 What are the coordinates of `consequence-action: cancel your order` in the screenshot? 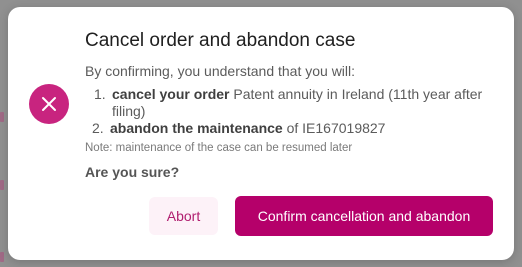 It's located at (171, 94).